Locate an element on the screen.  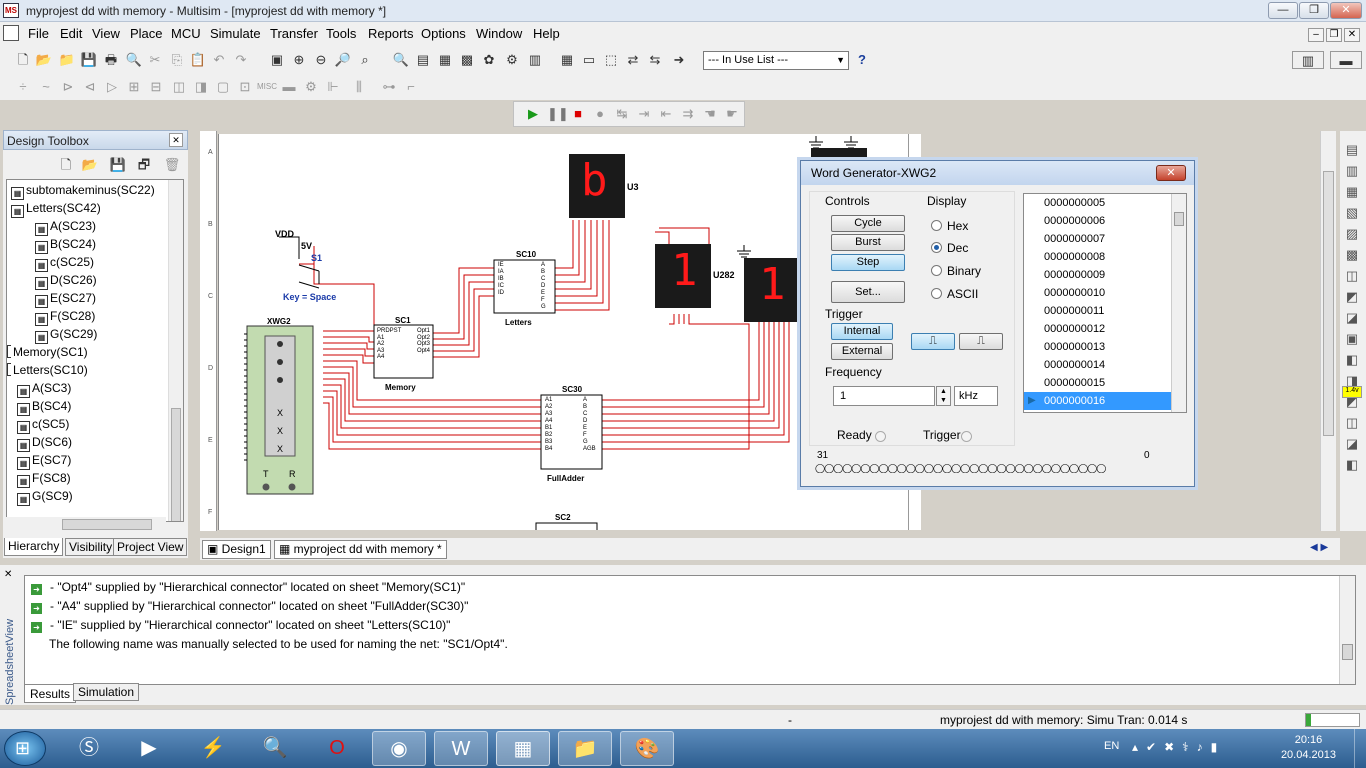
zoom-fit-icon: ⌕ is located at coordinates (365, 60).